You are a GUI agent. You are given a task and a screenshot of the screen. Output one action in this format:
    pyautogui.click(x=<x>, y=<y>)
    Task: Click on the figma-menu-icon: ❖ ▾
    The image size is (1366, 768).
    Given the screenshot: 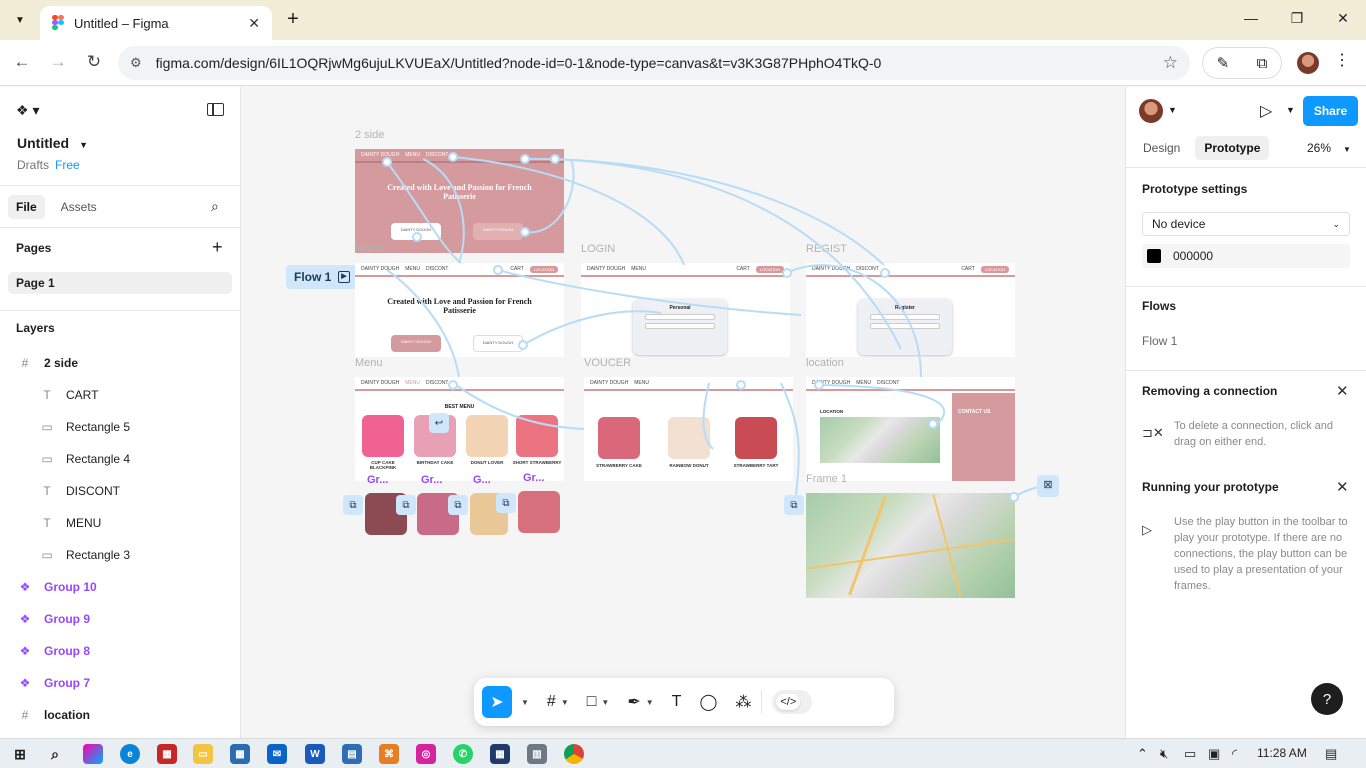 What is the action you would take?
    pyautogui.click(x=27, y=110)
    